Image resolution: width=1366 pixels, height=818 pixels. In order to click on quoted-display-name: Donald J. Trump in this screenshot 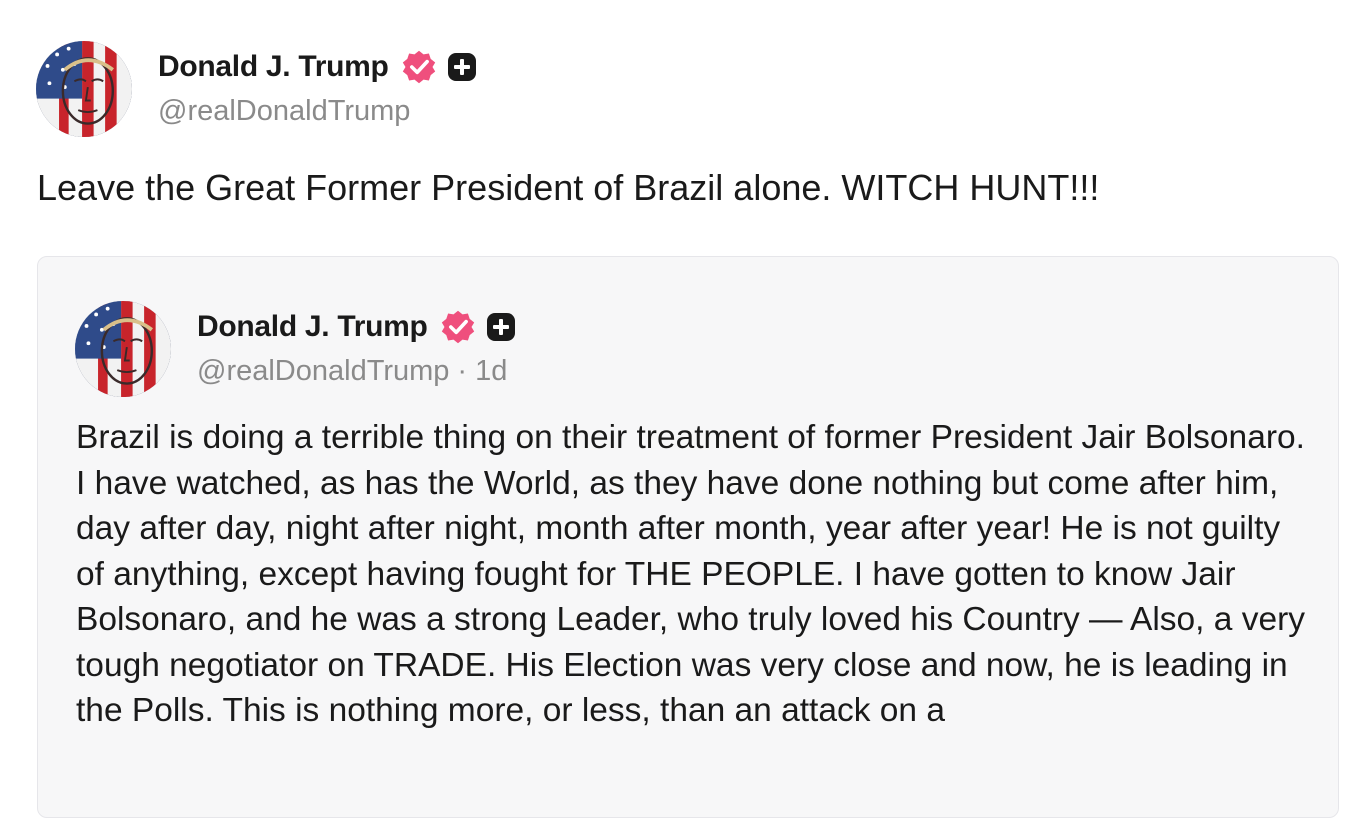, I will do `click(312, 327)`.